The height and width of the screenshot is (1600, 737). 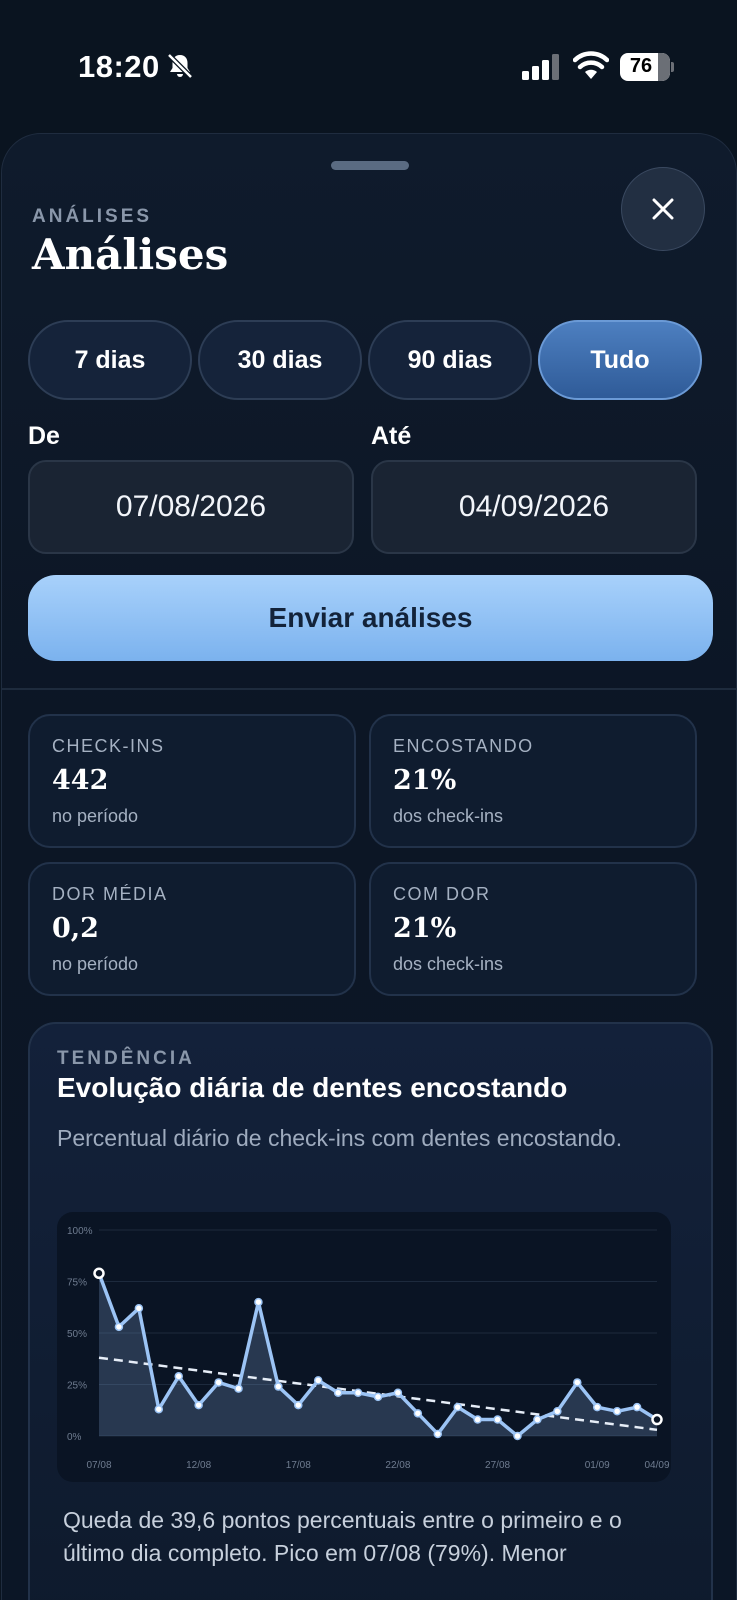 I want to click on to-date-field: 04/09/2026, so click(x=534, y=507).